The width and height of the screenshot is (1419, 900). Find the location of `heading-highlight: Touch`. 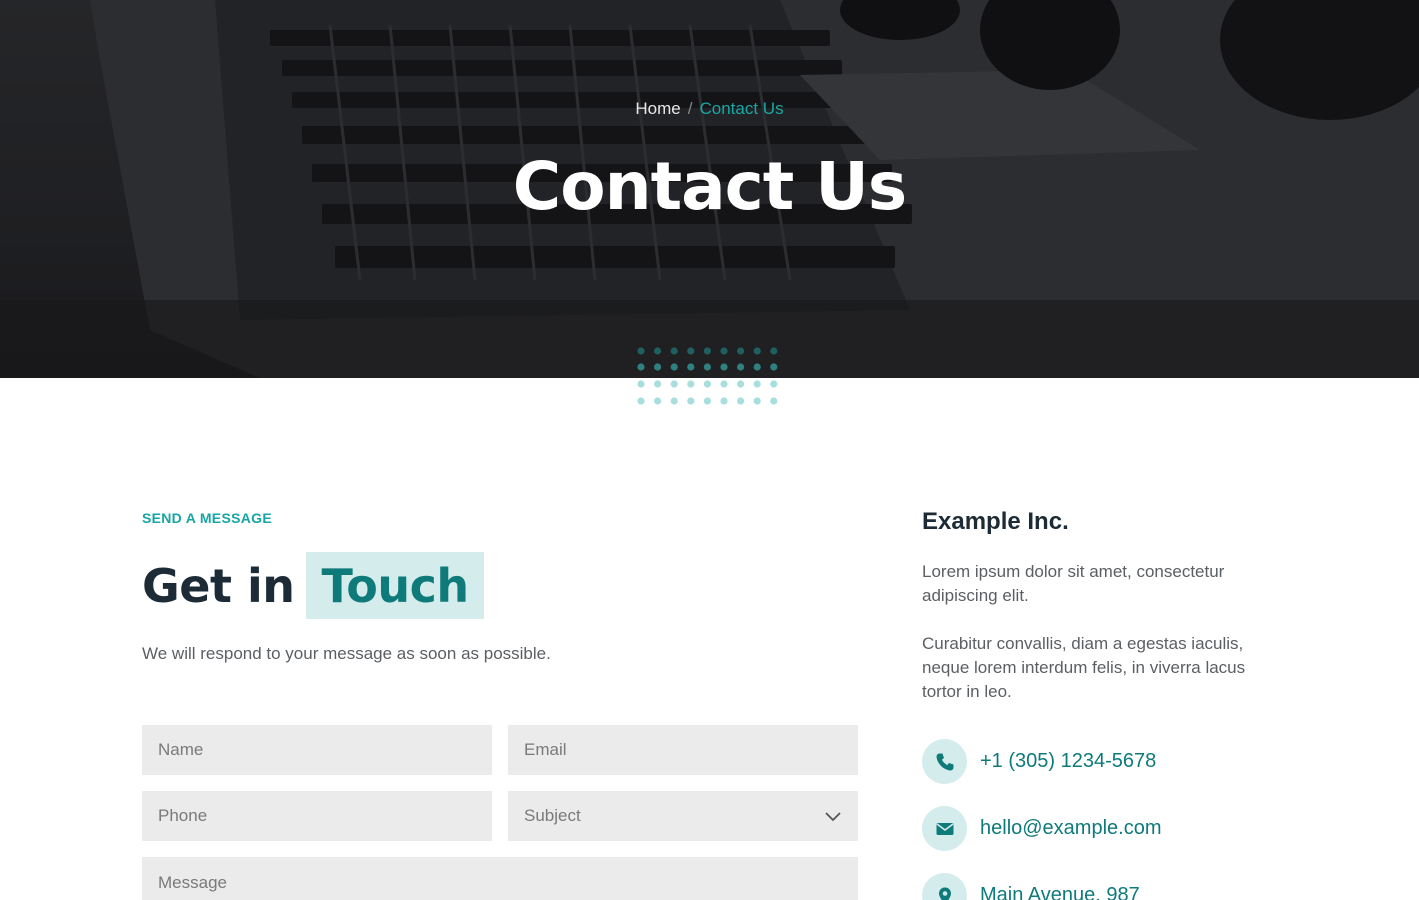

heading-highlight: Touch is located at coordinates (395, 585).